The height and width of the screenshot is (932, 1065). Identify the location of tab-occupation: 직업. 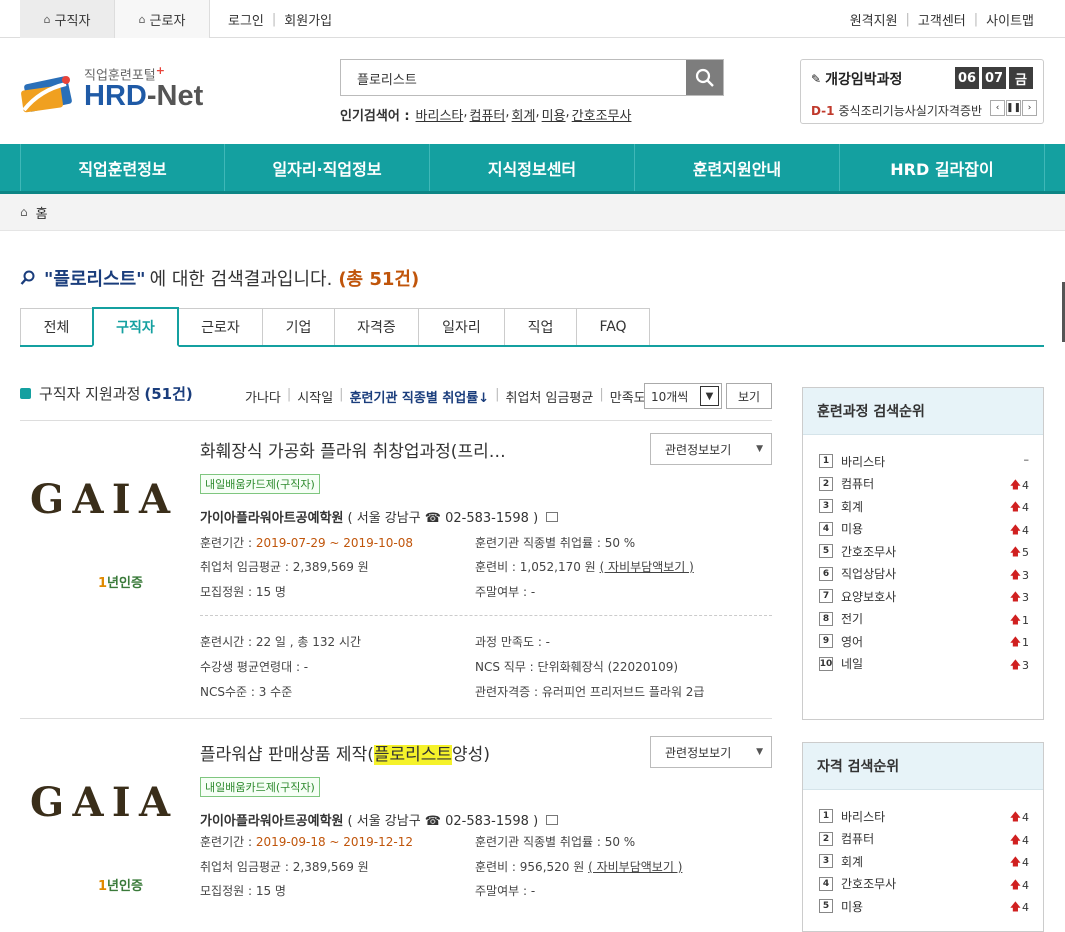
(540, 326).